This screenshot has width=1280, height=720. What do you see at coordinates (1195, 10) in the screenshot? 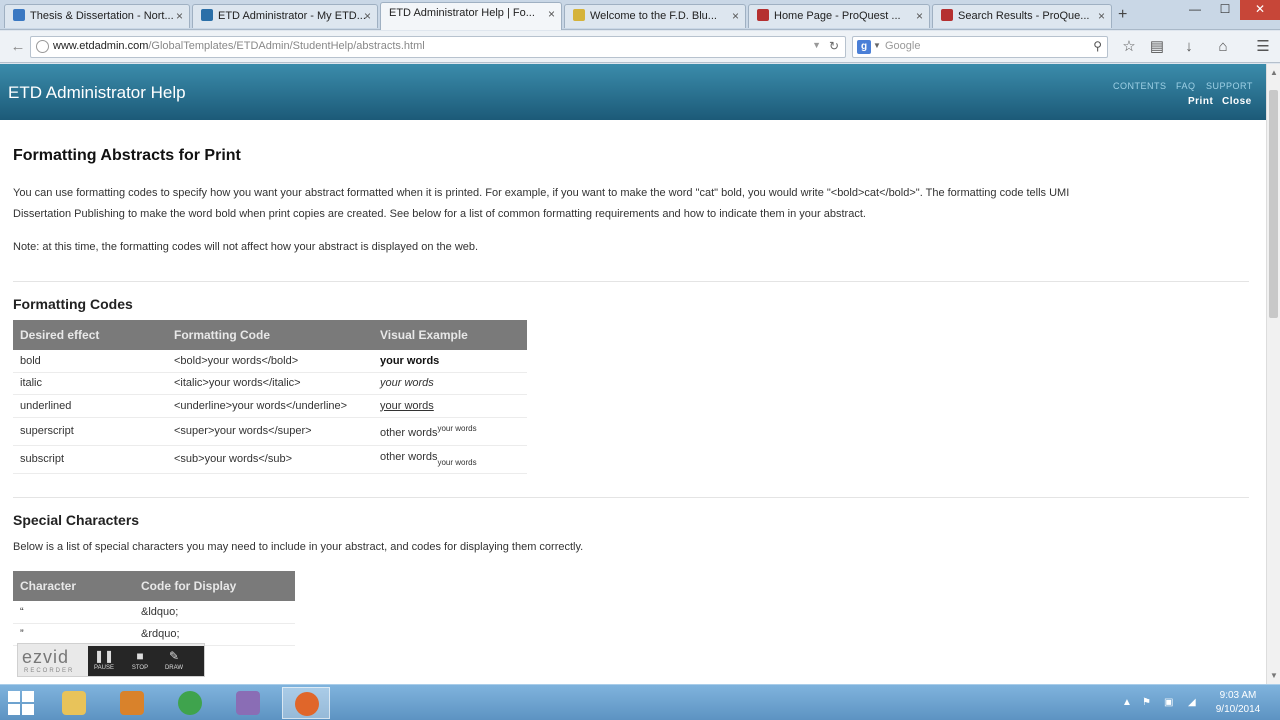
I see `minimize-button: —` at bounding box center [1195, 10].